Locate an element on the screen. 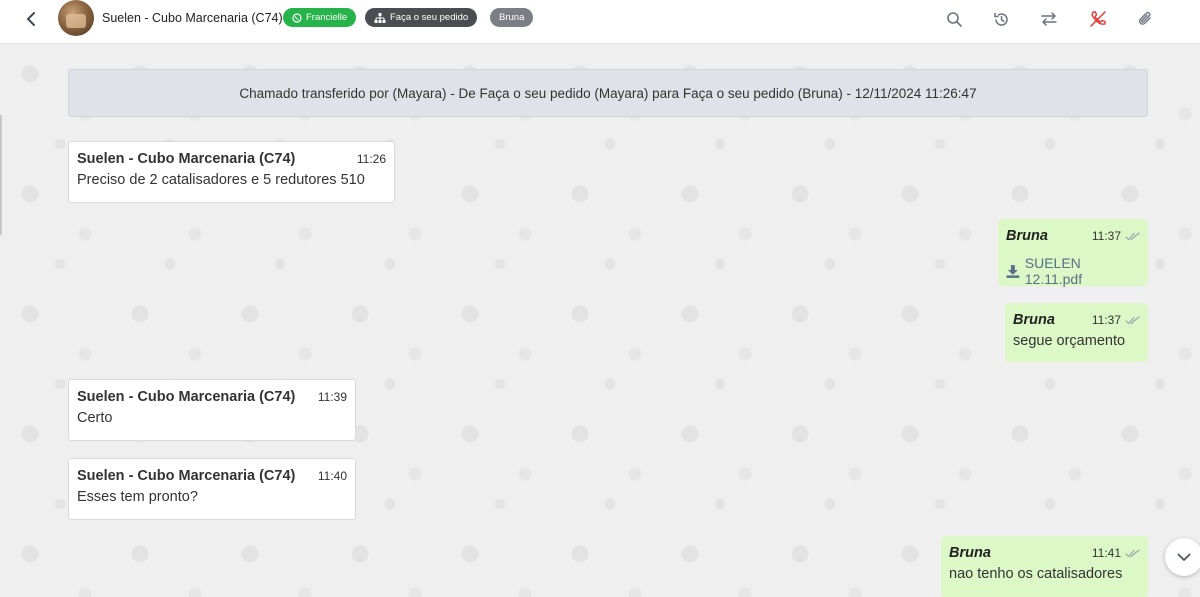  message-time: 11:40 is located at coordinates (332, 476).